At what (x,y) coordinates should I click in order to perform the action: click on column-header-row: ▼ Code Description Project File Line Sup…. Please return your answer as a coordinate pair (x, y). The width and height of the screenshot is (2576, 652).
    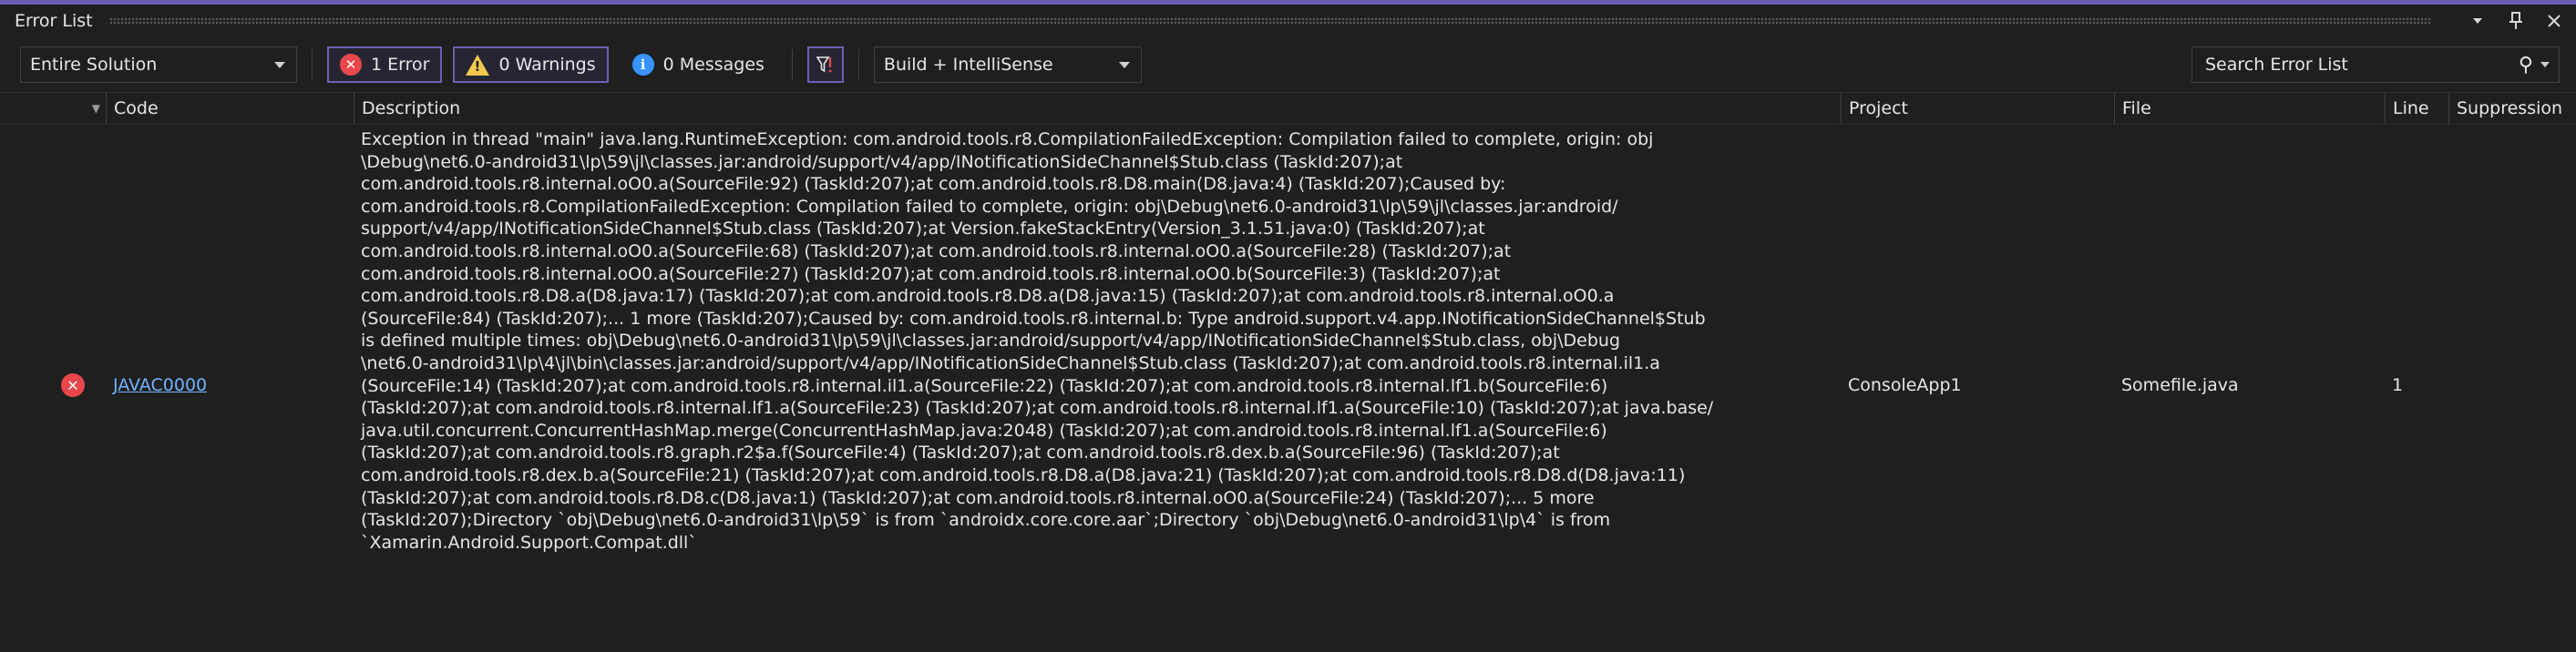
    Looking at the image, I should click on (1288, 108).